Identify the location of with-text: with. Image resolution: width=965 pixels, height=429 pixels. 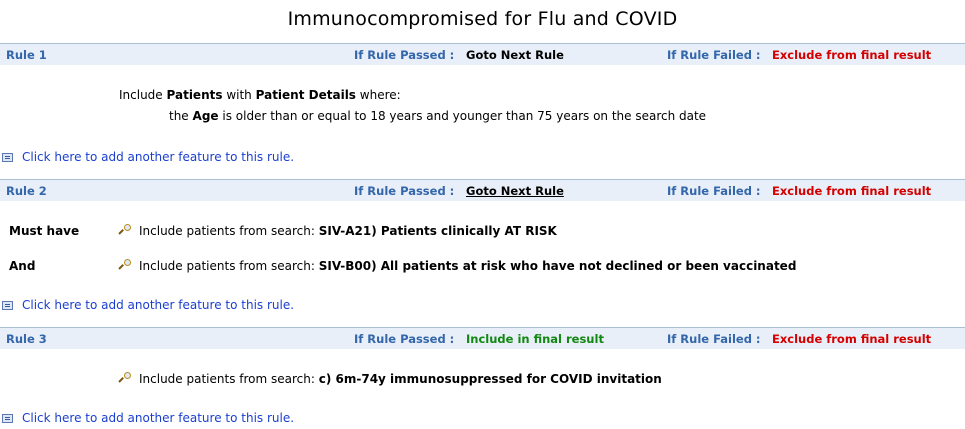
(239, 95).